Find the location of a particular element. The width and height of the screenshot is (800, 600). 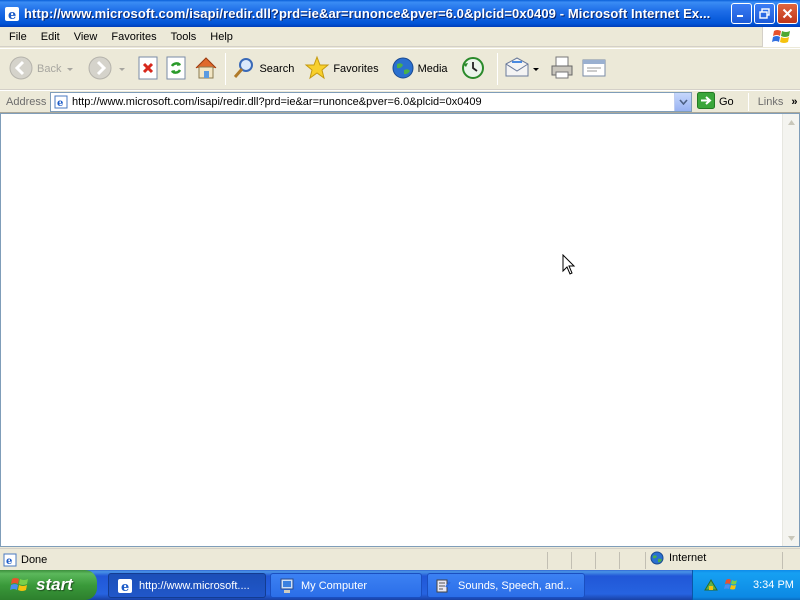

computer-icon is located at coordinates (287, 586).